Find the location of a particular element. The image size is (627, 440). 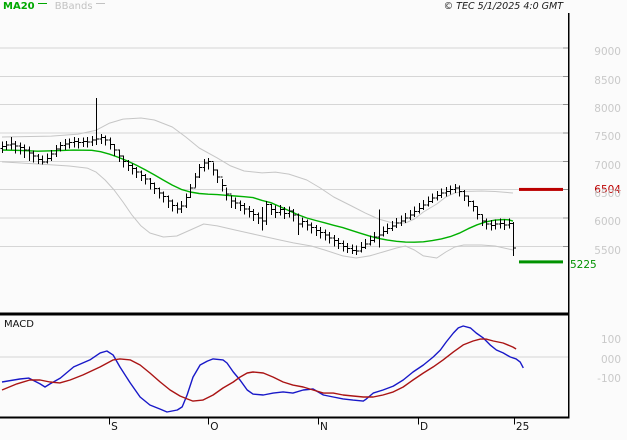

bottom-axis-line is located at coordinates (284, 417).